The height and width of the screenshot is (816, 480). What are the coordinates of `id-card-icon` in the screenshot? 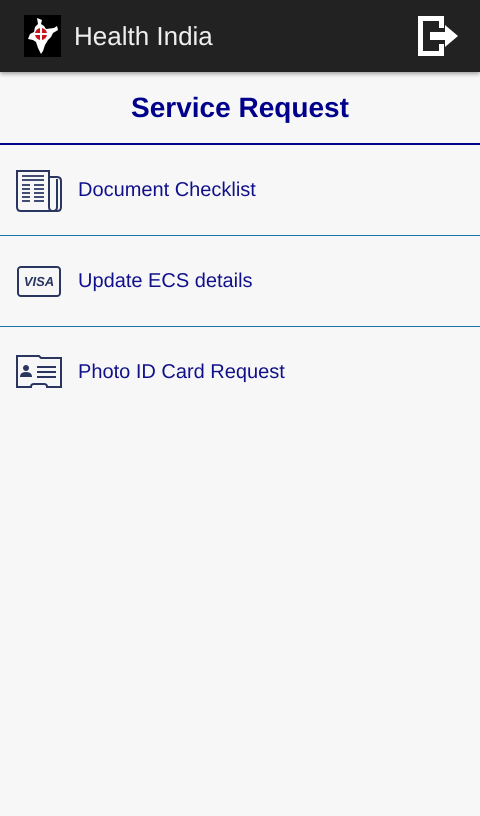 It's located at (39, 372).